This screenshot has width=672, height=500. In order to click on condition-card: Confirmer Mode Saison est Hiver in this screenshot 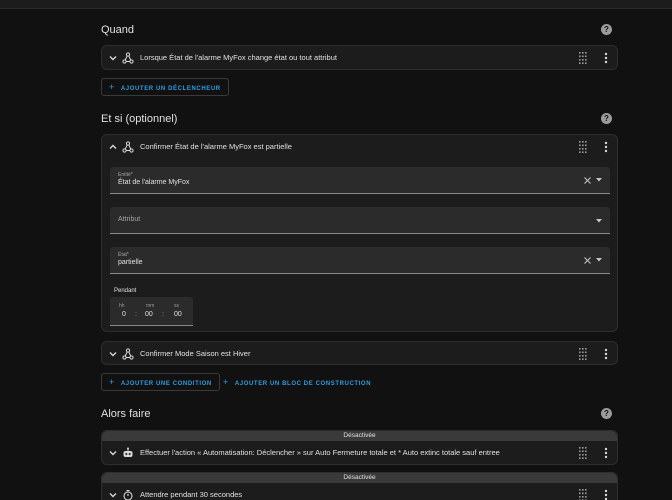, I will do `click(359, 353)`.